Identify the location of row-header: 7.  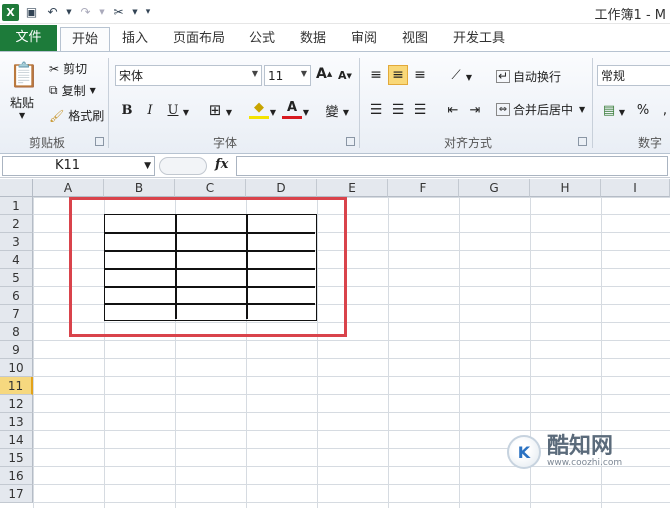
(16, 314).